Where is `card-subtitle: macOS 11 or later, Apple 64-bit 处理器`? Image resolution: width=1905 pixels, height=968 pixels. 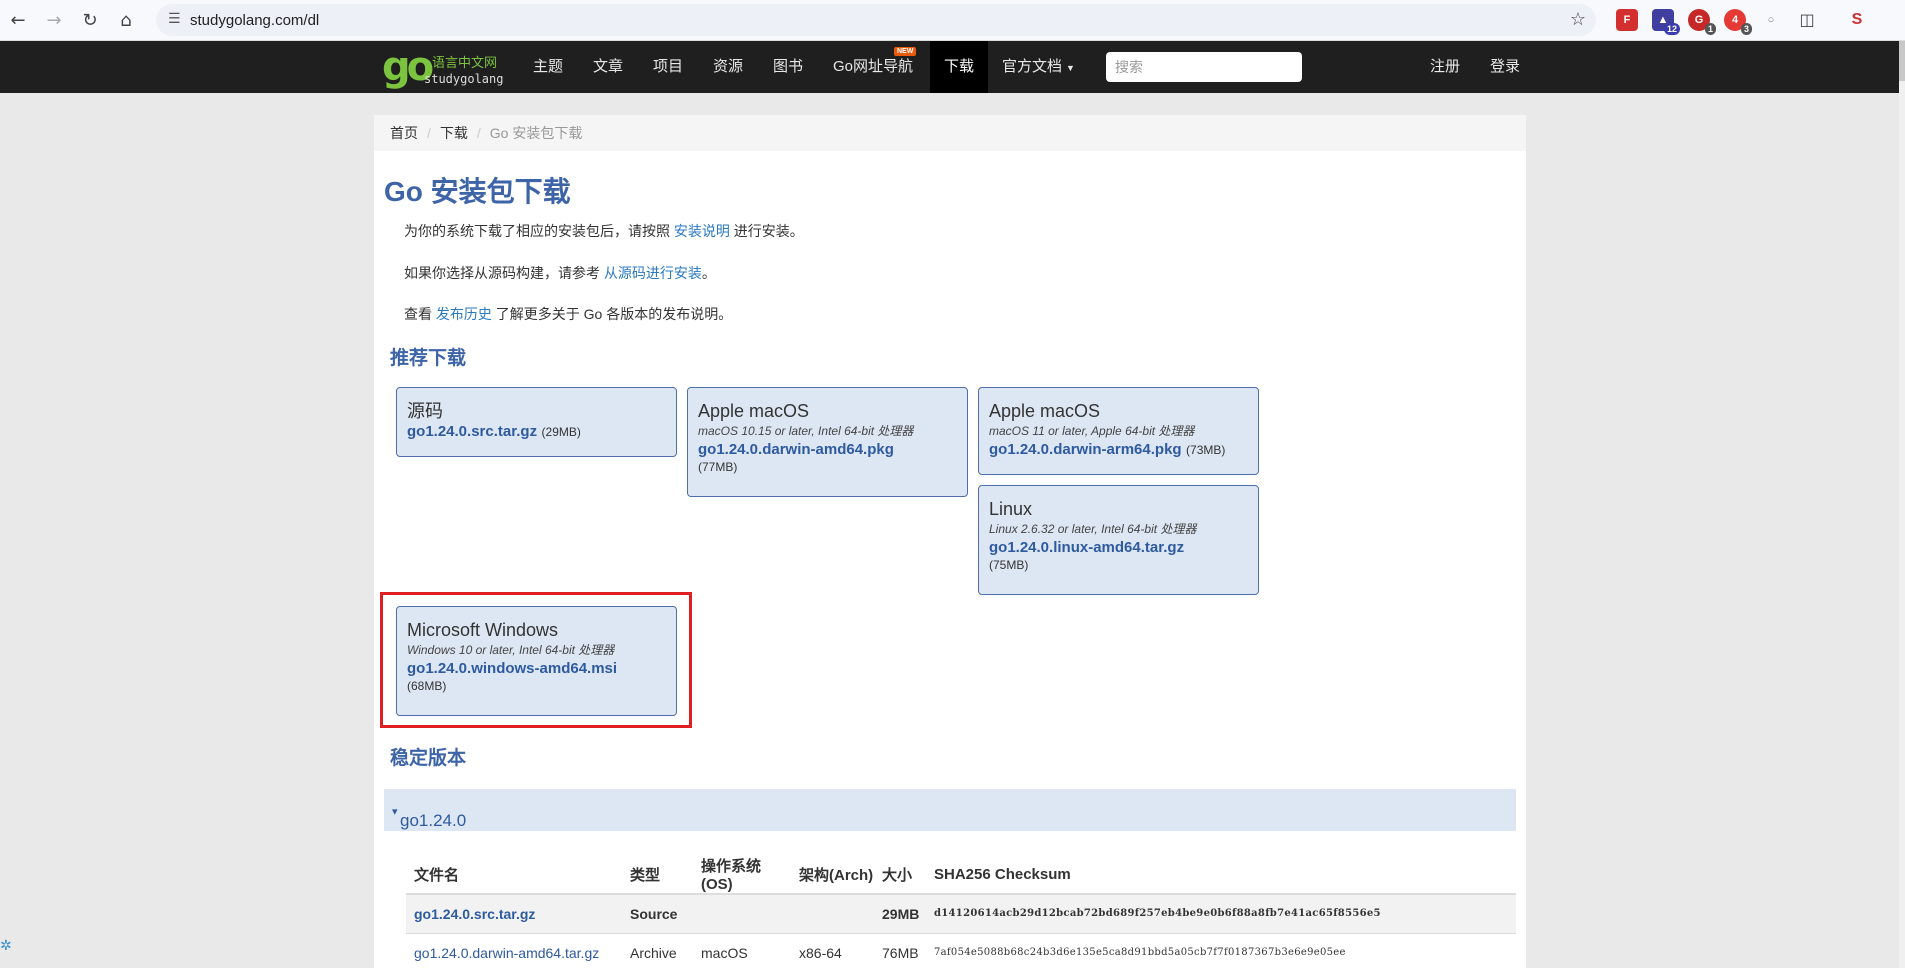
card-subtitle: macOS 11 or later, Apple 64-bit 处理器 is located at coordinates (1092, 431).